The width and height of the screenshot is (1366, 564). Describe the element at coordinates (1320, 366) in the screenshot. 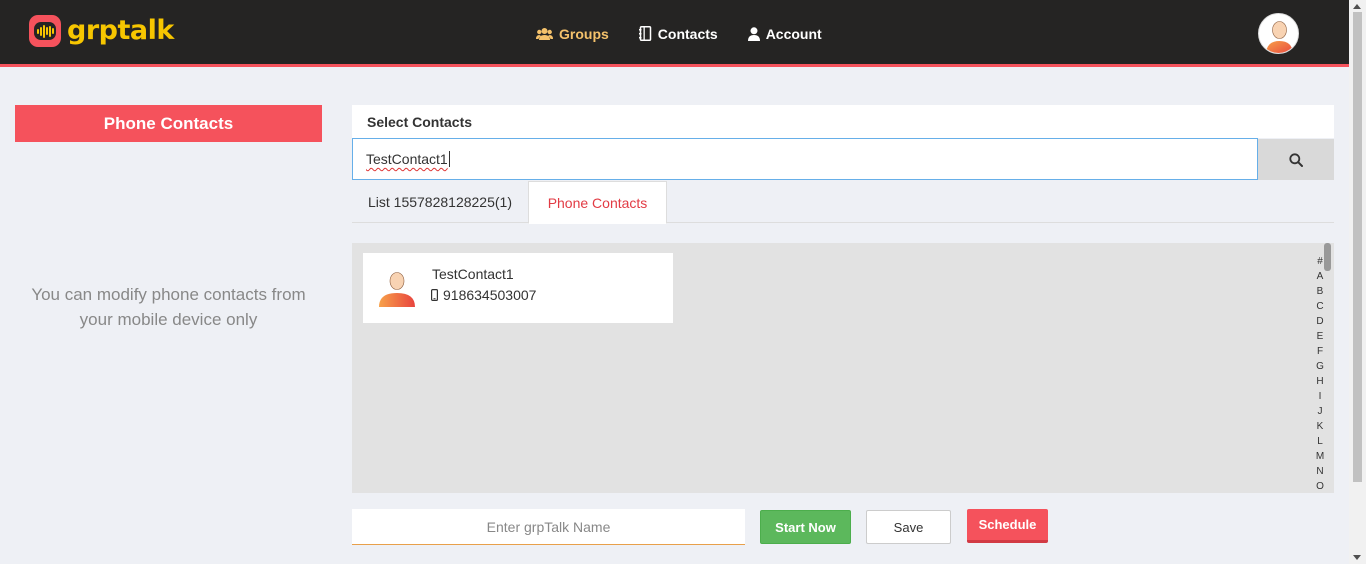

I see `alpha-index-item: G` at that location.